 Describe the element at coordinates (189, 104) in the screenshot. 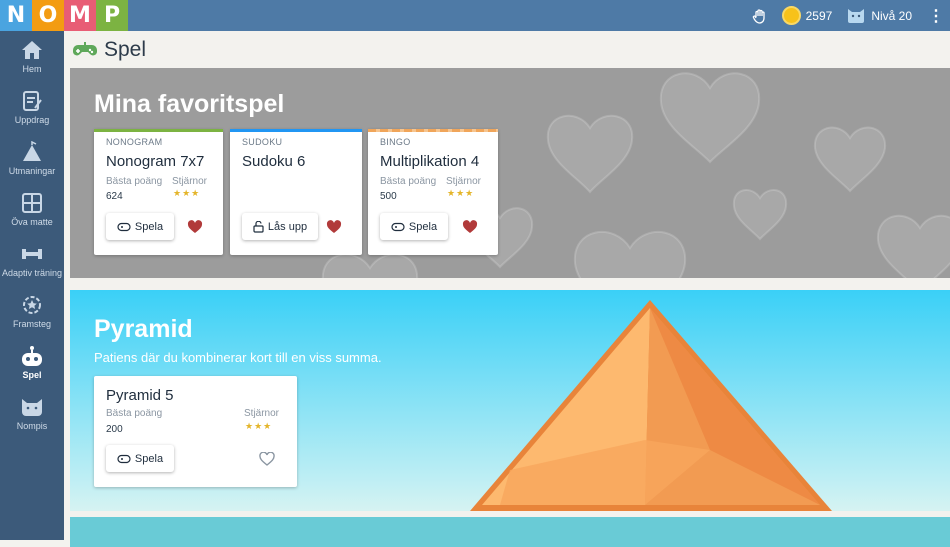

I see `favorites-heading: Mina favoritspel` at that location.